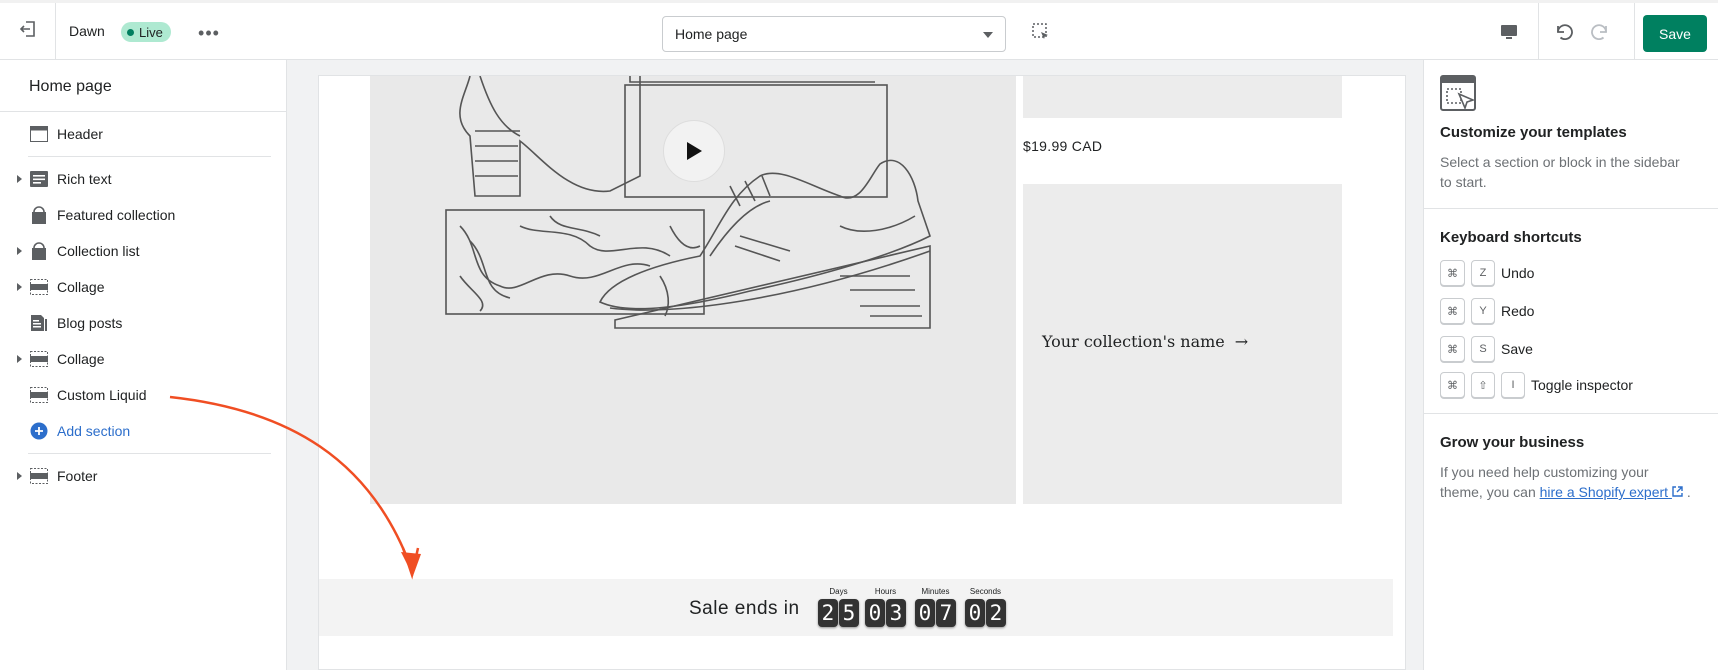 This screenshot has height=670, width=1718. I want to click on shortcut-save: ⌘ S Save, so click(1486, 349).